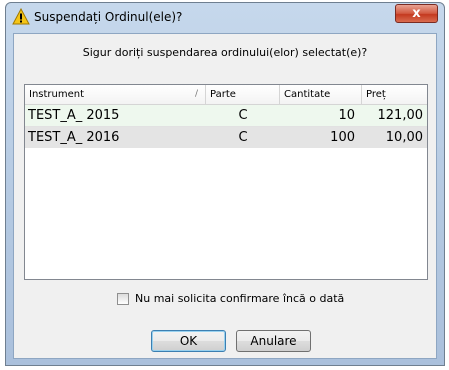  Describe the element at coordinates (395, 94) in the screenshot. I see `column-header-pret: Preț` at that location.